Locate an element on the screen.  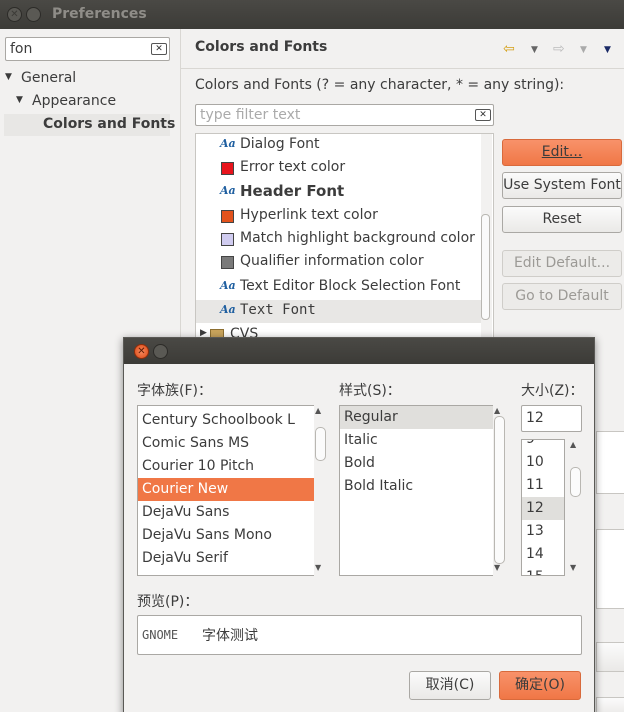
preview-label: 预览(P)： is located at coordinates (168, 602).